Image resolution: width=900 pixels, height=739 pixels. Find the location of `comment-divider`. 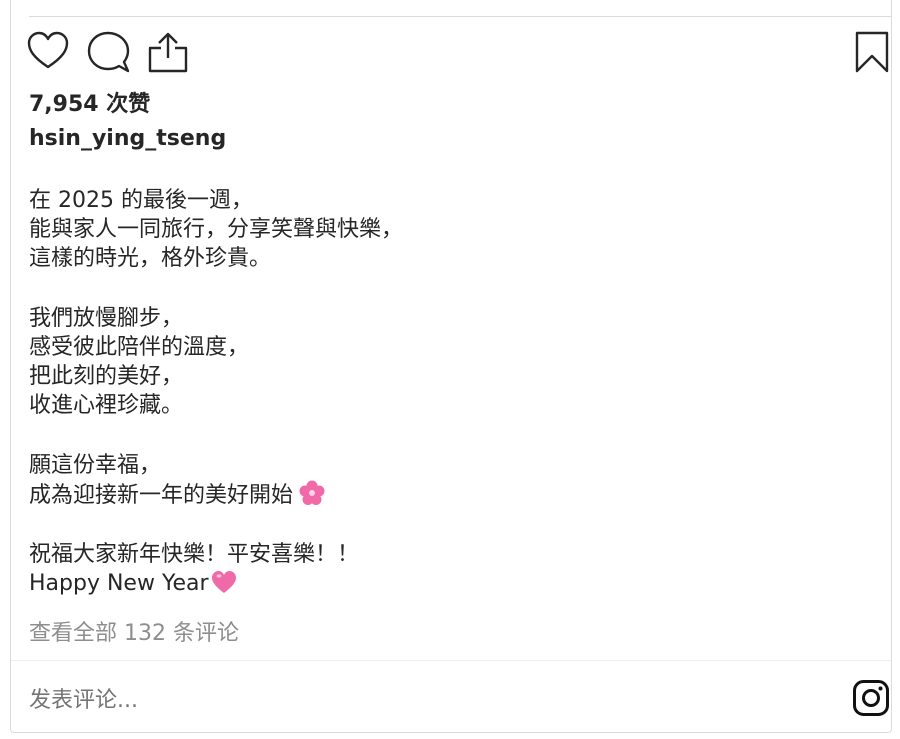

comment-divider is located at coordinates (451, 660).